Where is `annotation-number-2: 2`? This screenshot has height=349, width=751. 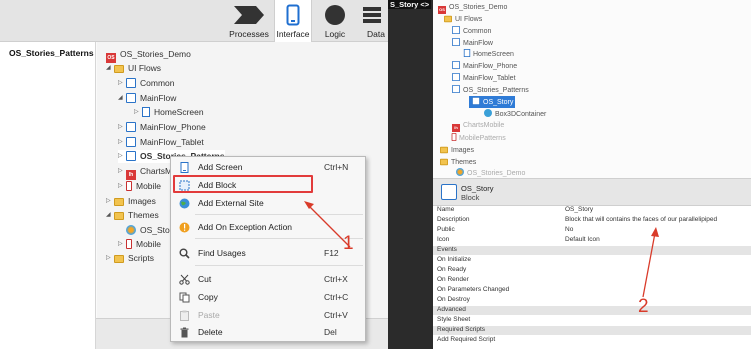
annotation-number-2: 2 is located at coordinates (643, 306).